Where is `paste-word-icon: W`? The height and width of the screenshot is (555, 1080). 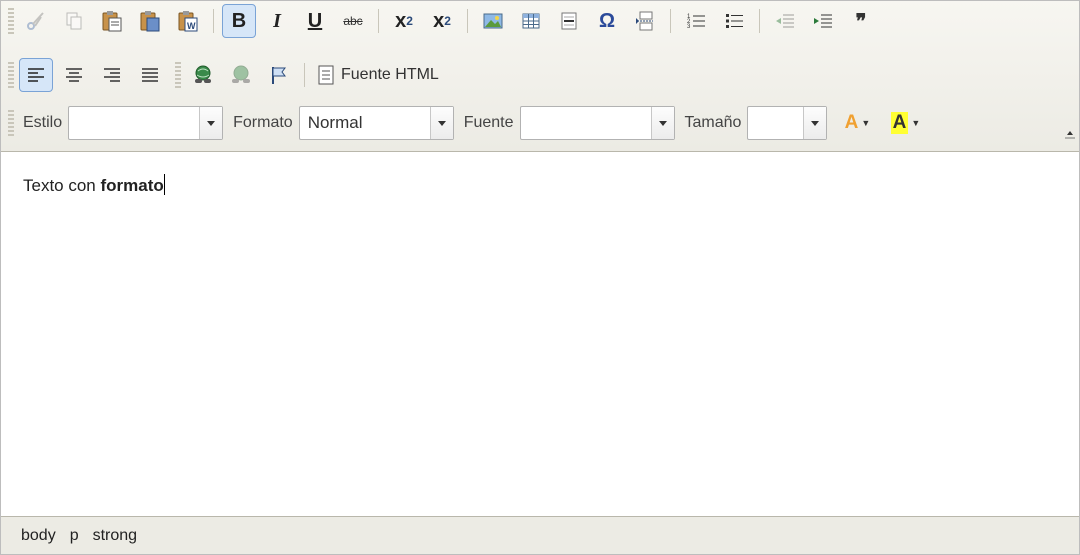
paste-word-icon: W is located at coordinates (188, 21).